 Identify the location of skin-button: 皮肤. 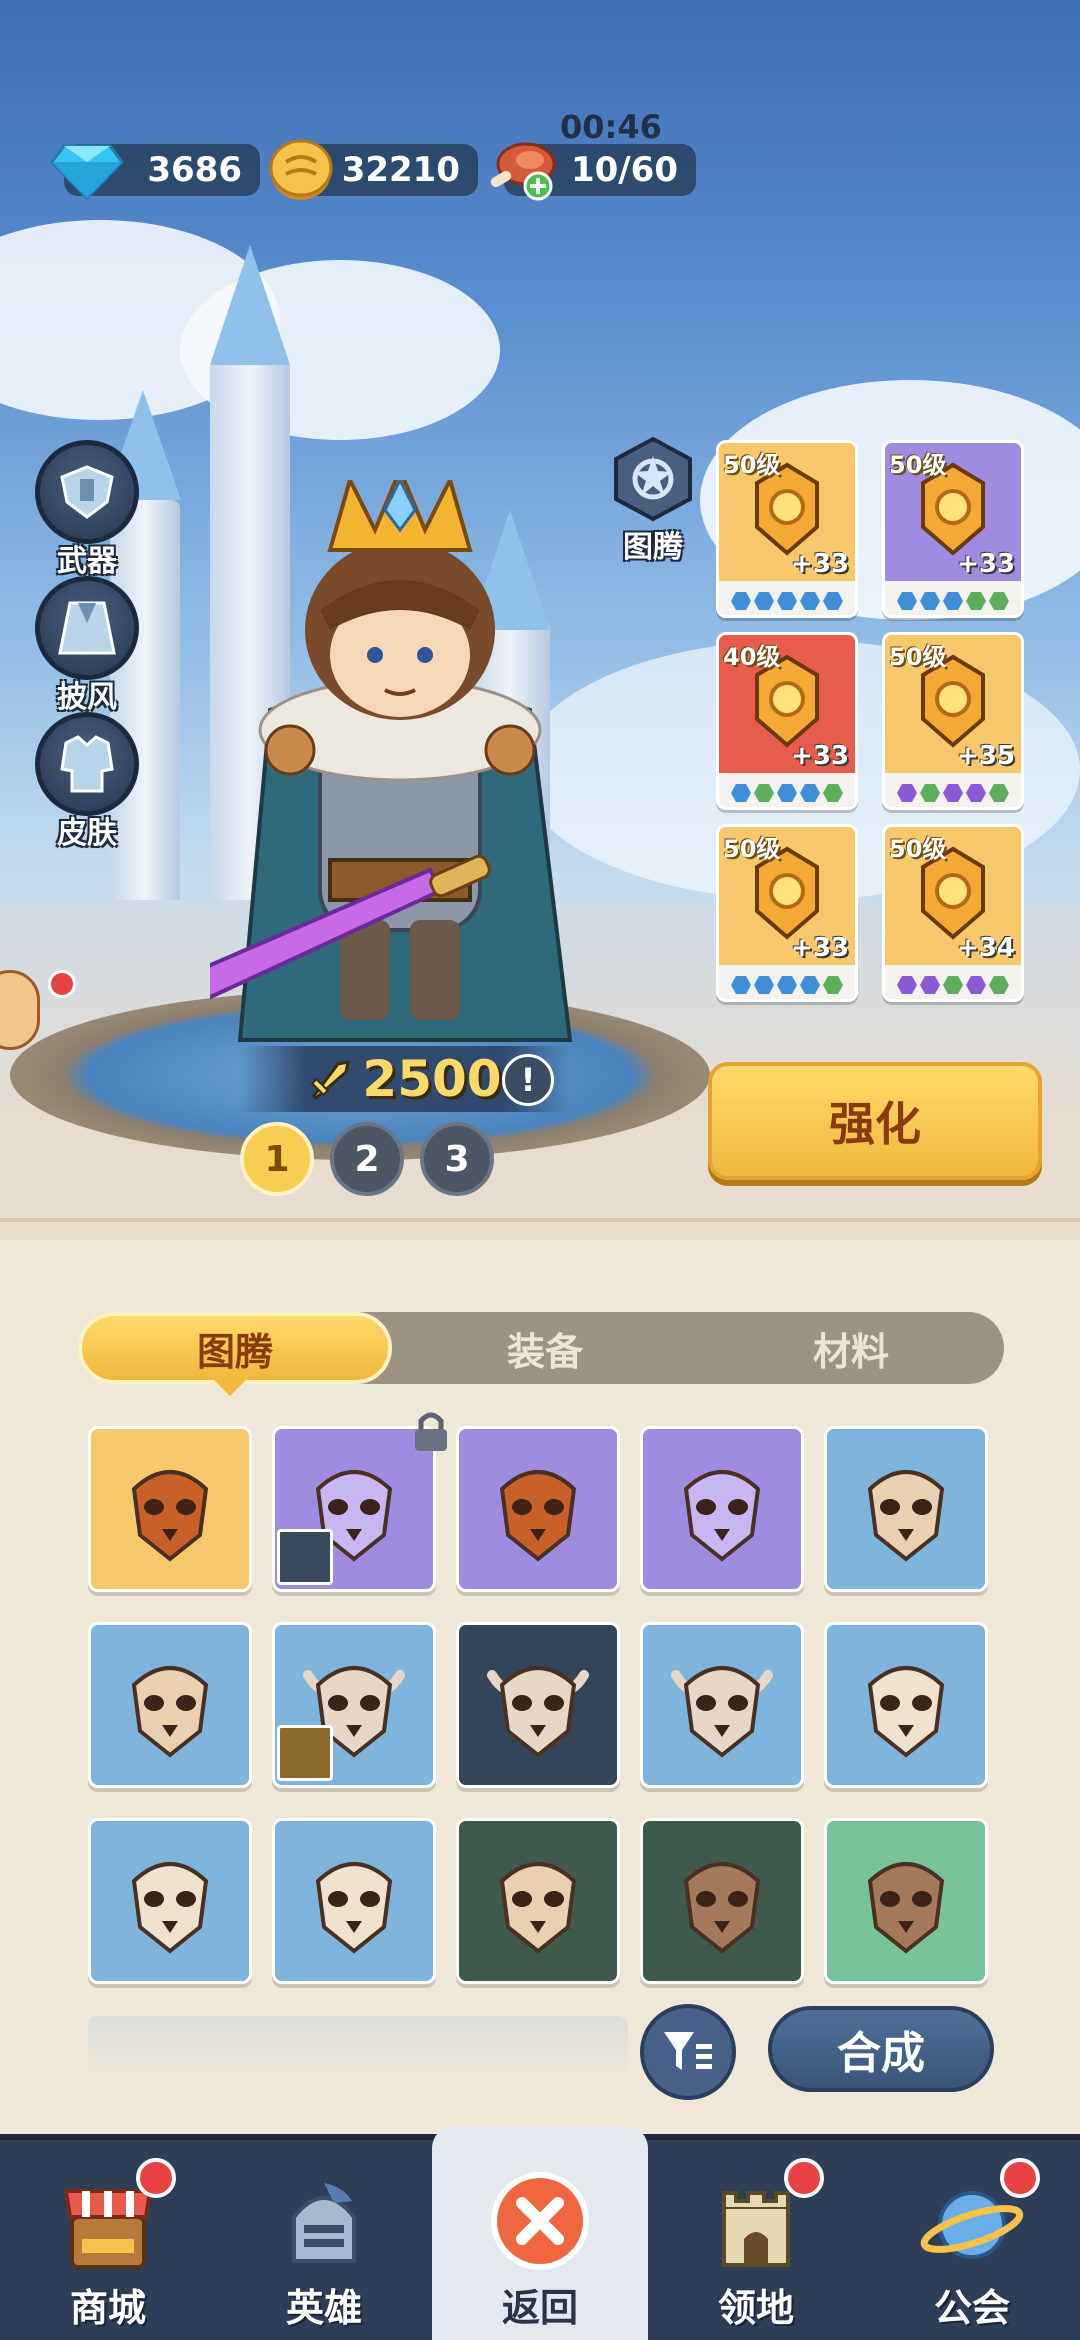
(87, 782).